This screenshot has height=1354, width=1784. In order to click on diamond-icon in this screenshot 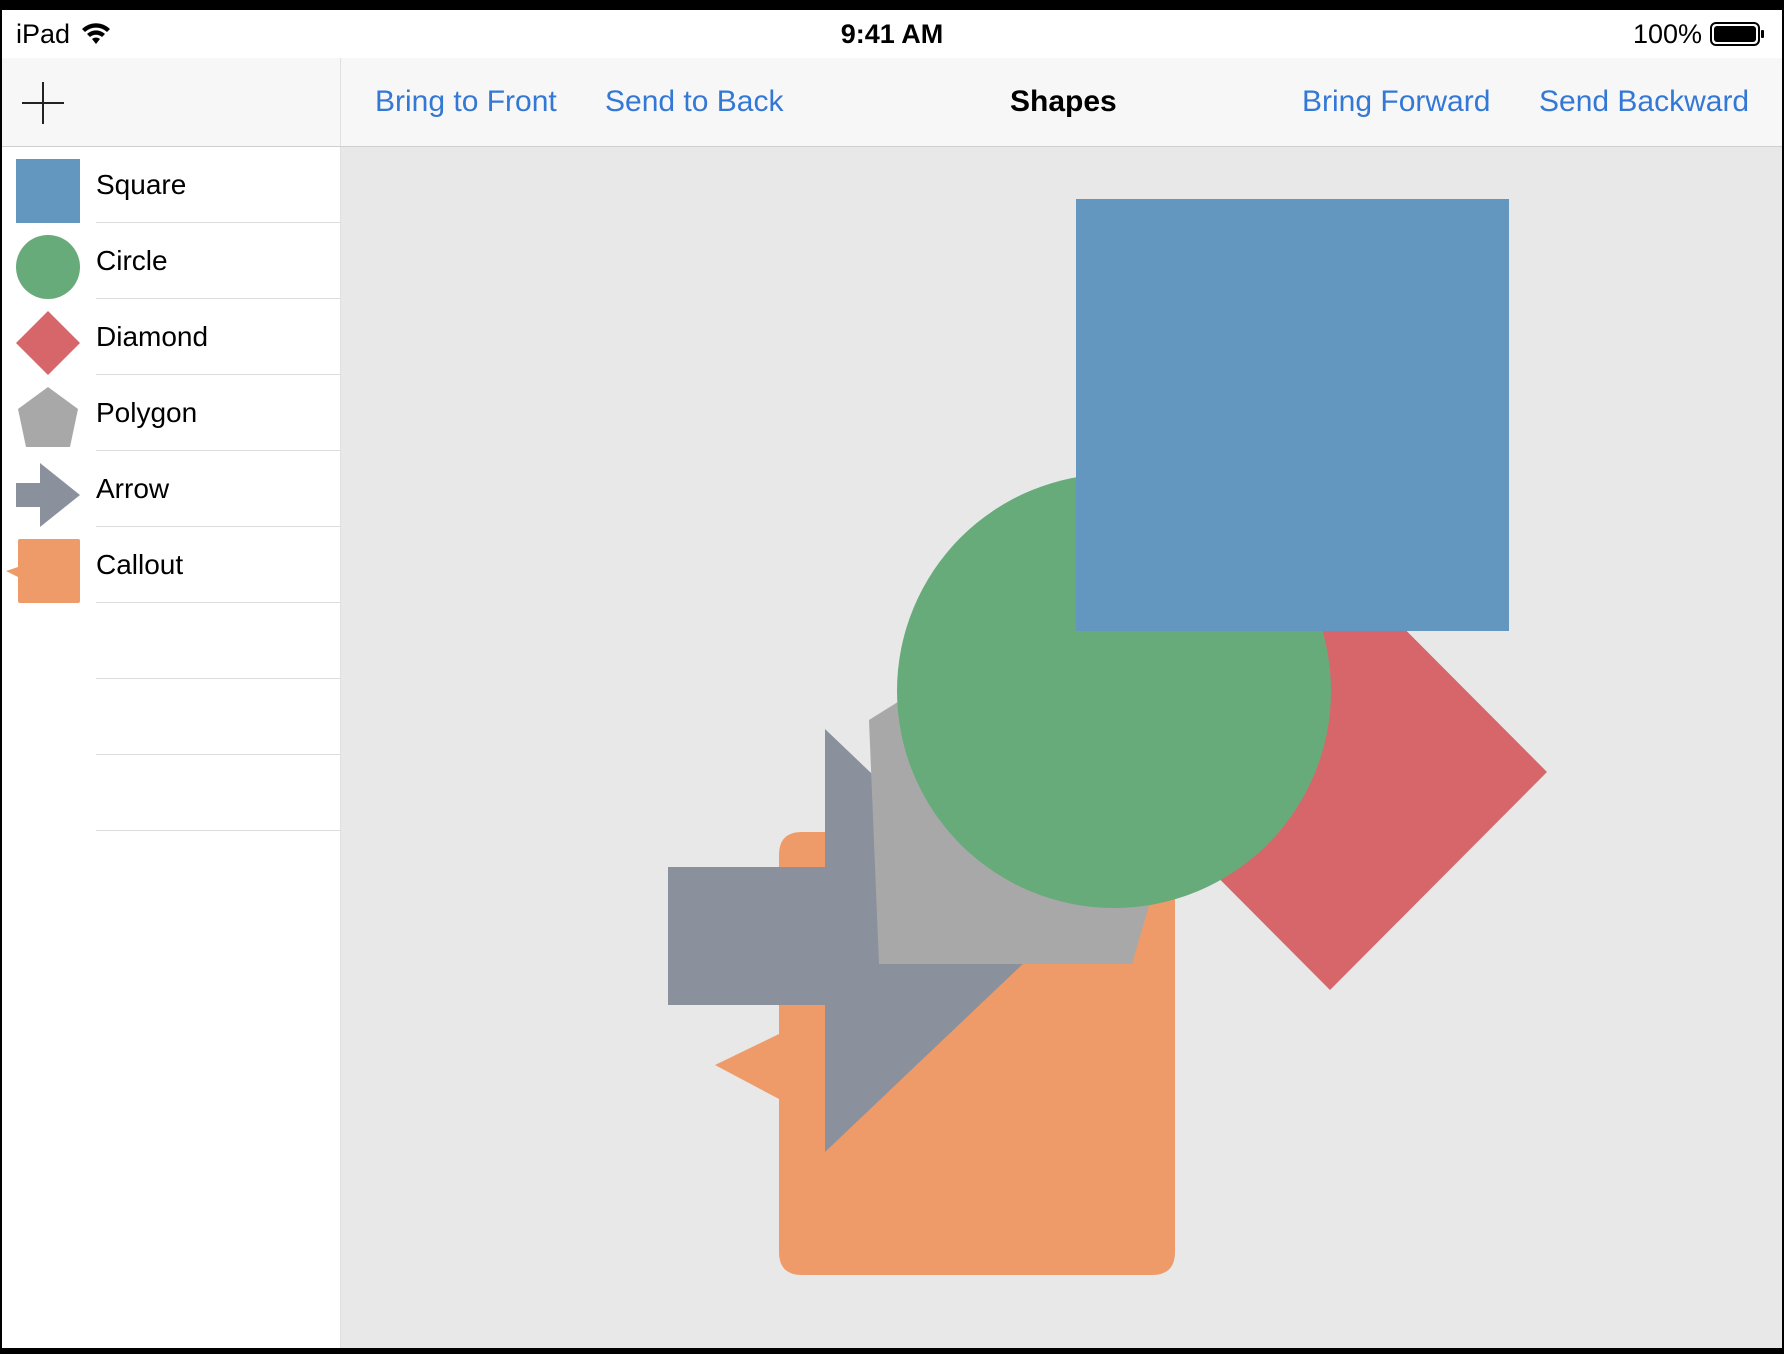, I will do `click(48, 343)`.